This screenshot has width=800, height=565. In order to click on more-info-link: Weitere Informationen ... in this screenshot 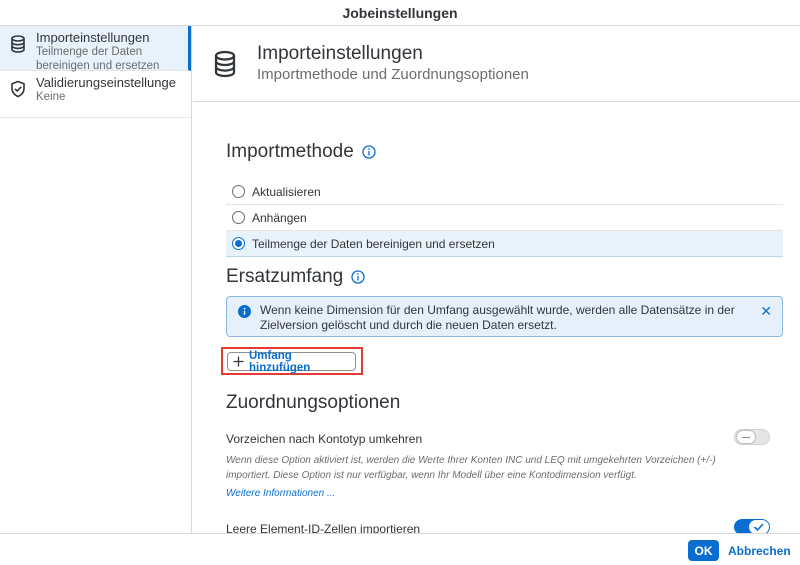, I will do `click(280, 493)`.